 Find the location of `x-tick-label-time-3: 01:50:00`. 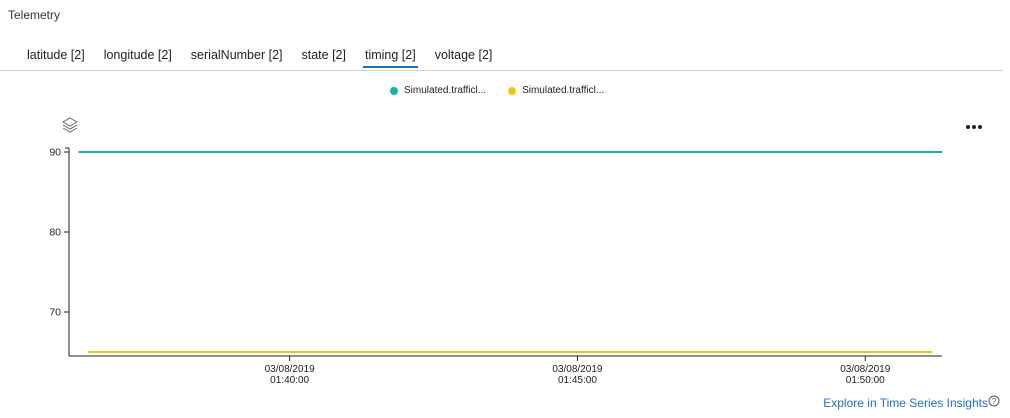

x-tick-label-time-3: 01:50:00 is located at coordinates (865, 380).